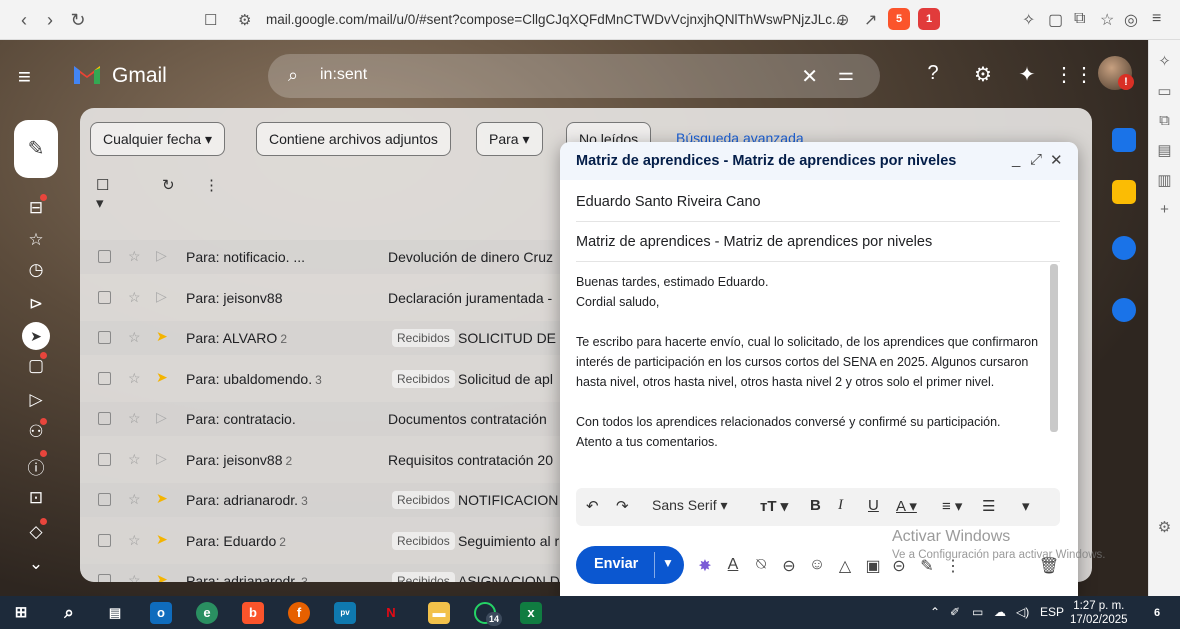 This screenshot has width=1180, height=629. Describe the element at coordinates (345, 613) in the screenshot. I see `prime-video-icon: pv` at that location.